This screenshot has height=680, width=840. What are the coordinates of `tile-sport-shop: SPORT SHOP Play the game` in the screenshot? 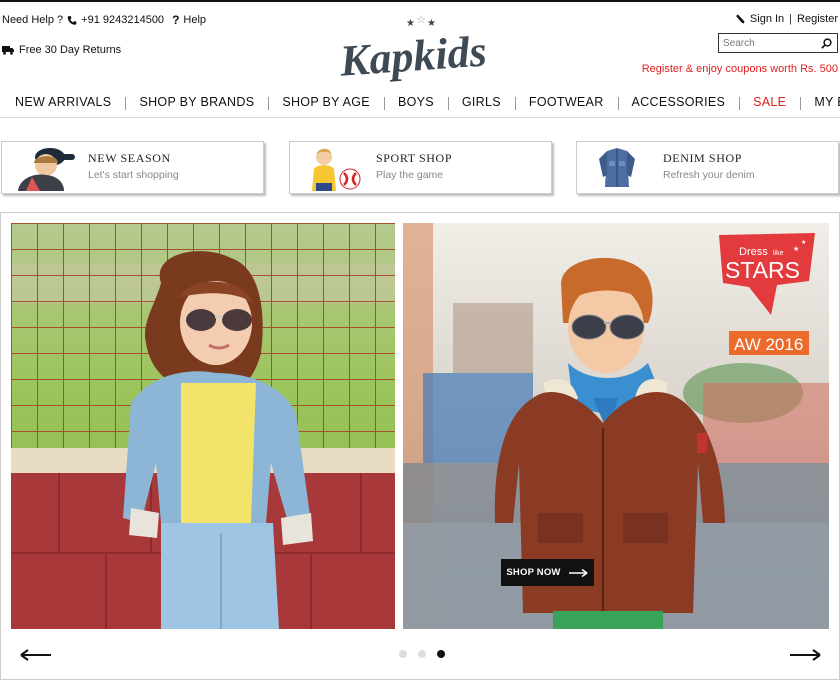 It's located at (420, 167).